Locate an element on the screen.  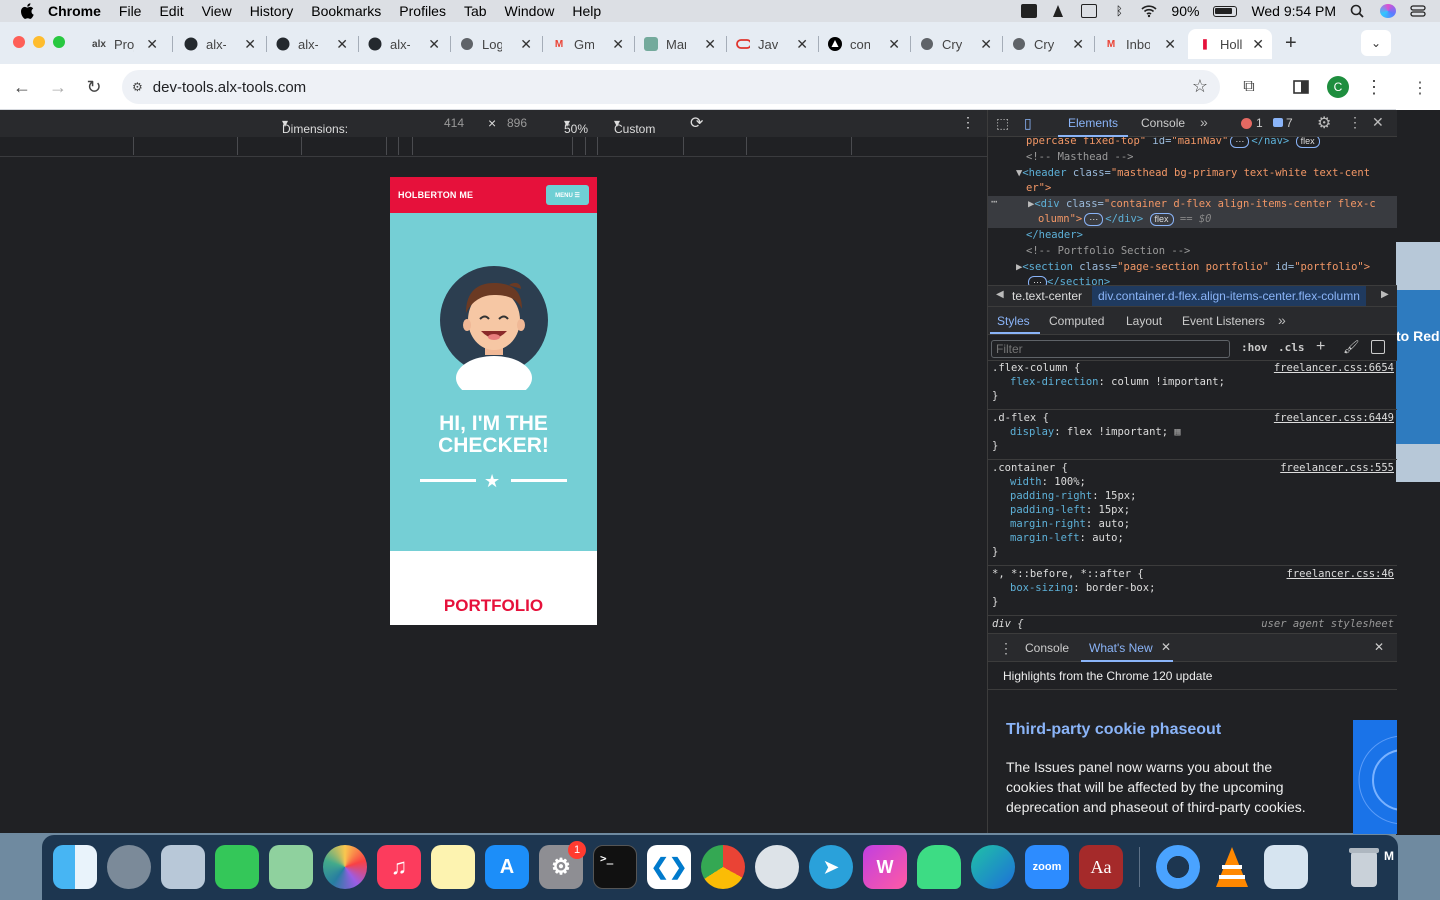
dom-line-selected: olumn"> ⋯ </div> flex == $0 is located at coordinates (1124, 220).